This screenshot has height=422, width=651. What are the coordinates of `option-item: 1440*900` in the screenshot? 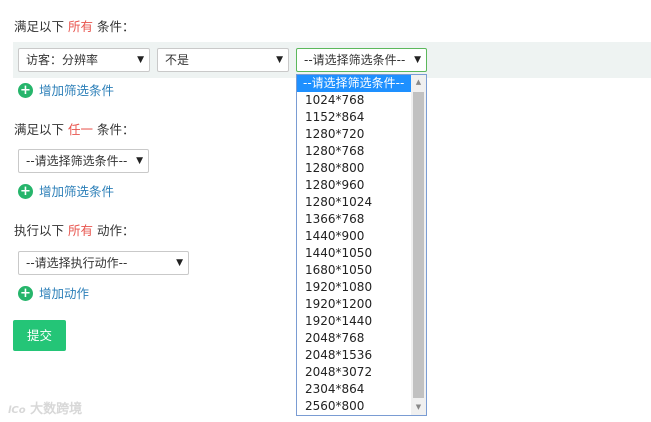 It's located at (354, 236).